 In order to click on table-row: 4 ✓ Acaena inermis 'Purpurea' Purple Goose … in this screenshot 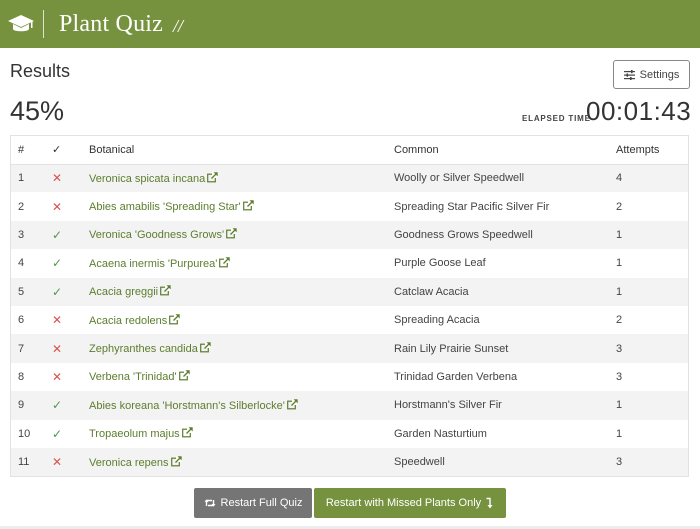, I will do `click(349, 263)`.